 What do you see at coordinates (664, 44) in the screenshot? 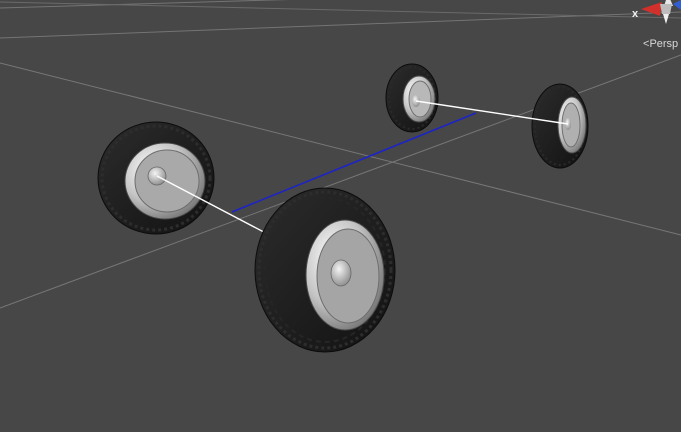
I see `projection-label: Persp` at bounding box center [664, 44].